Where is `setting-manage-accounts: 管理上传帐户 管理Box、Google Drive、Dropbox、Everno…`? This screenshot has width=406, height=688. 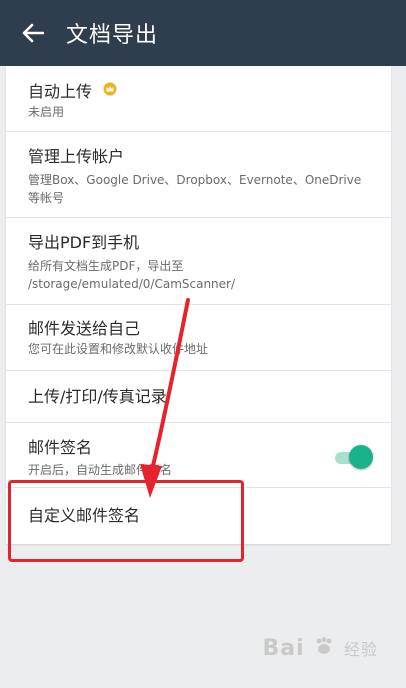 setting-manage-accounts: 管理上传帐户 管理Box、Google Drive、Dropbox、Everno… is located at coordinates (198, 175).